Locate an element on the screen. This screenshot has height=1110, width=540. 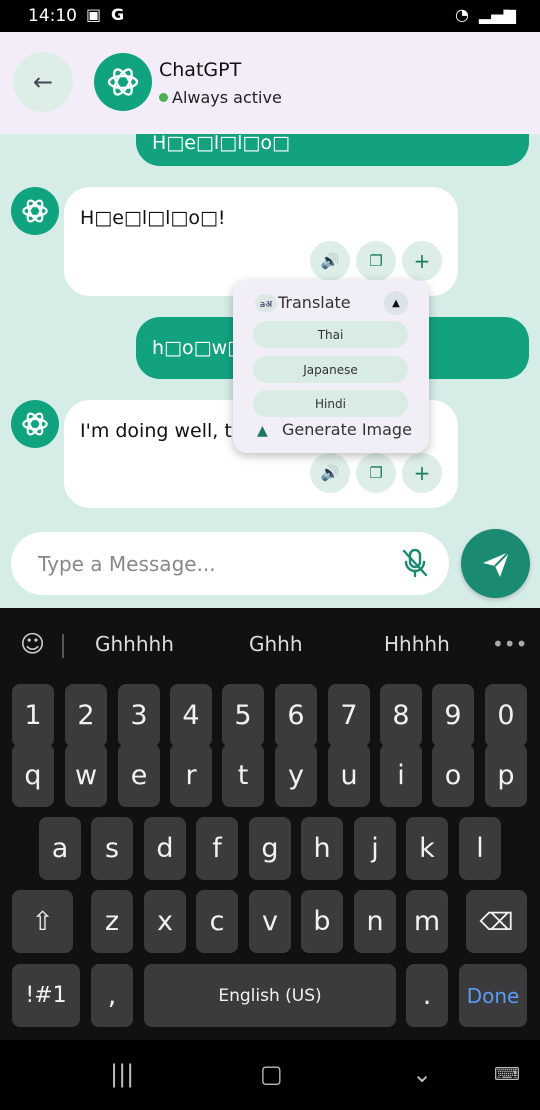
key-w: w is located at coordinates (86, 775).